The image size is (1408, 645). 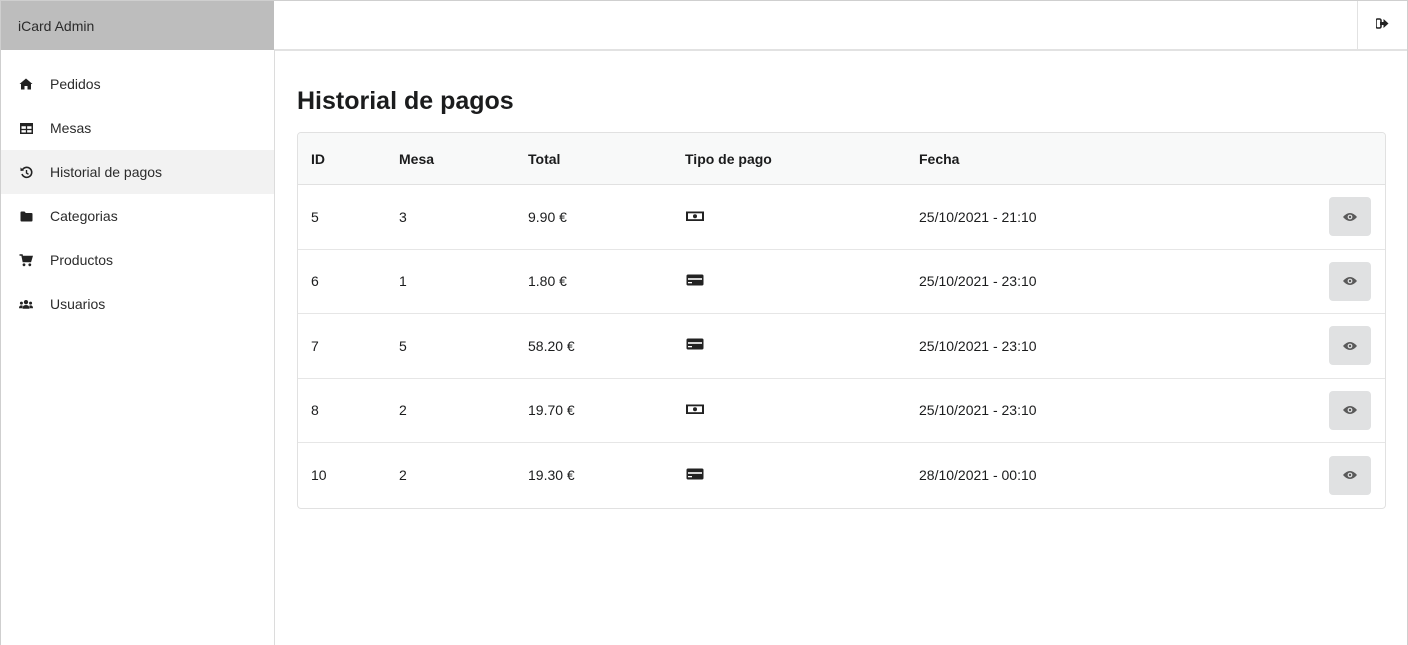 What do you see at coordinates (26, 172) in the screenshot?
I see `history-icon` at bounding box center [26, 172].